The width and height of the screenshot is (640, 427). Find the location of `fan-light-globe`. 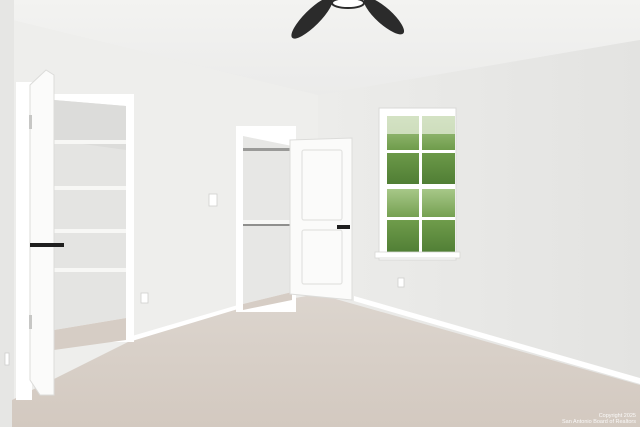

fan-light-globe is located at coordinates (348, 4).